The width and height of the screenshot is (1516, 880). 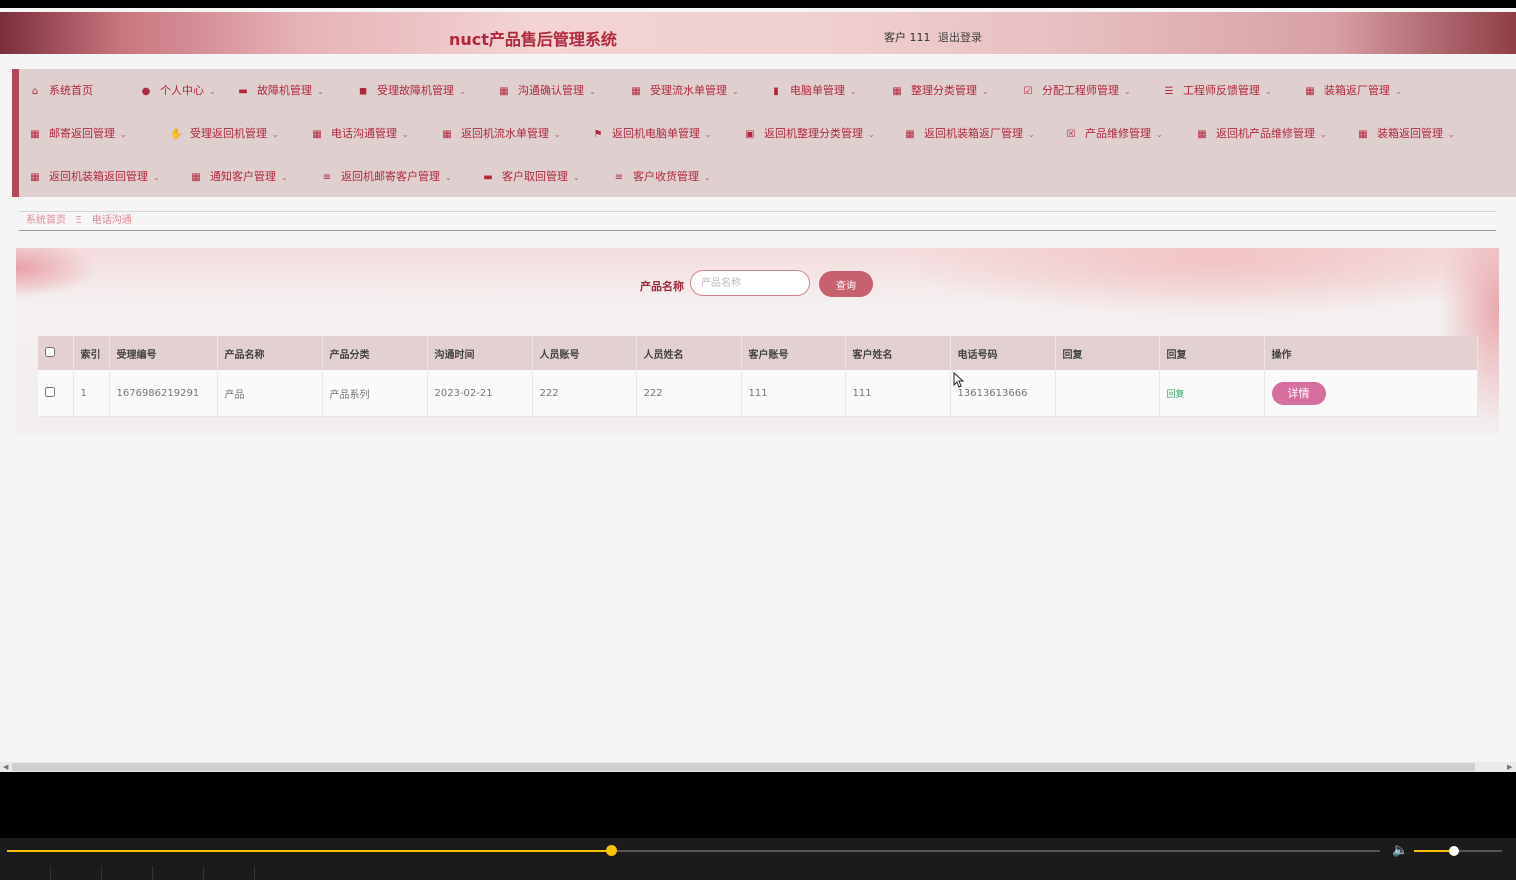 I want to click on cell-actions: 详情, so click(x=1371, y=393).